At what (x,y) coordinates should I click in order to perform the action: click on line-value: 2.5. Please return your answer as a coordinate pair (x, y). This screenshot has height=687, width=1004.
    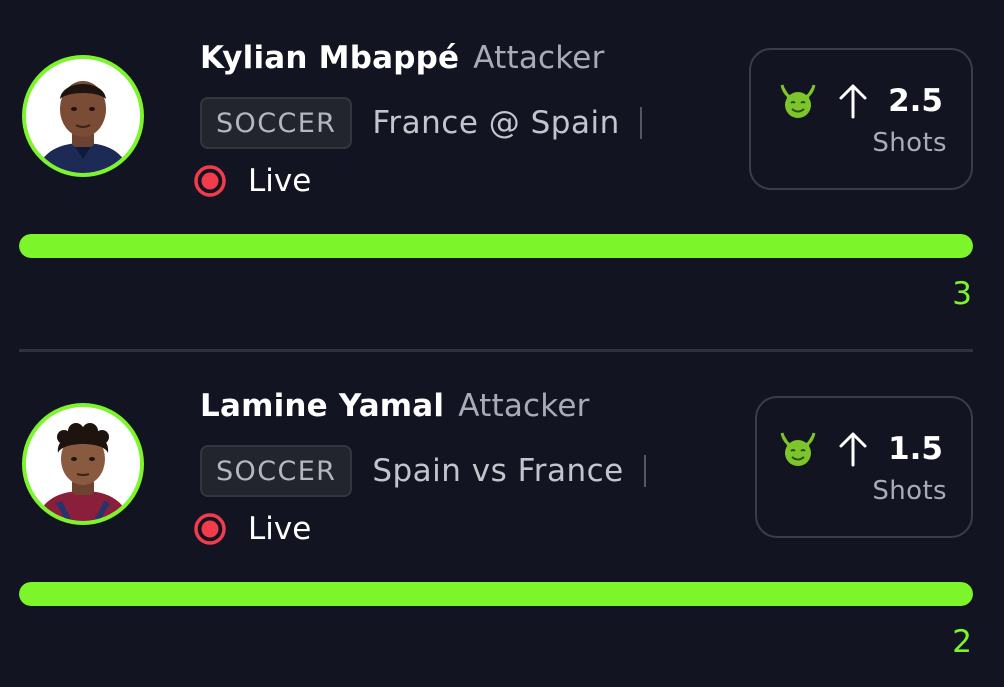
    Looking at the image, I should click on (915, 101).